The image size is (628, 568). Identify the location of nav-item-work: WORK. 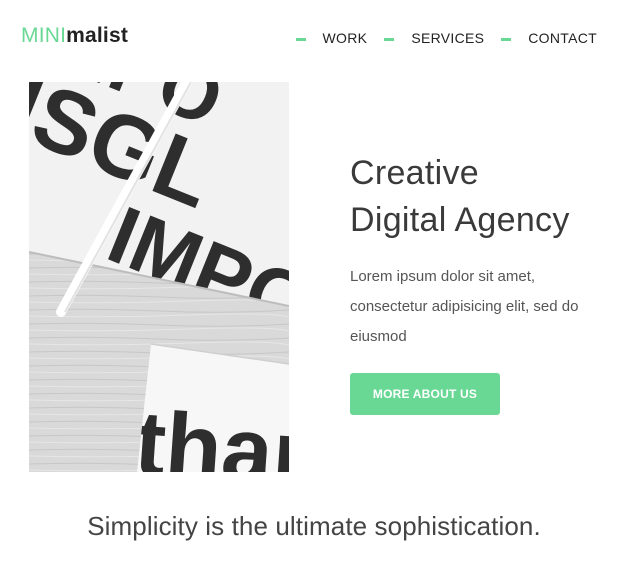
(331, 38).